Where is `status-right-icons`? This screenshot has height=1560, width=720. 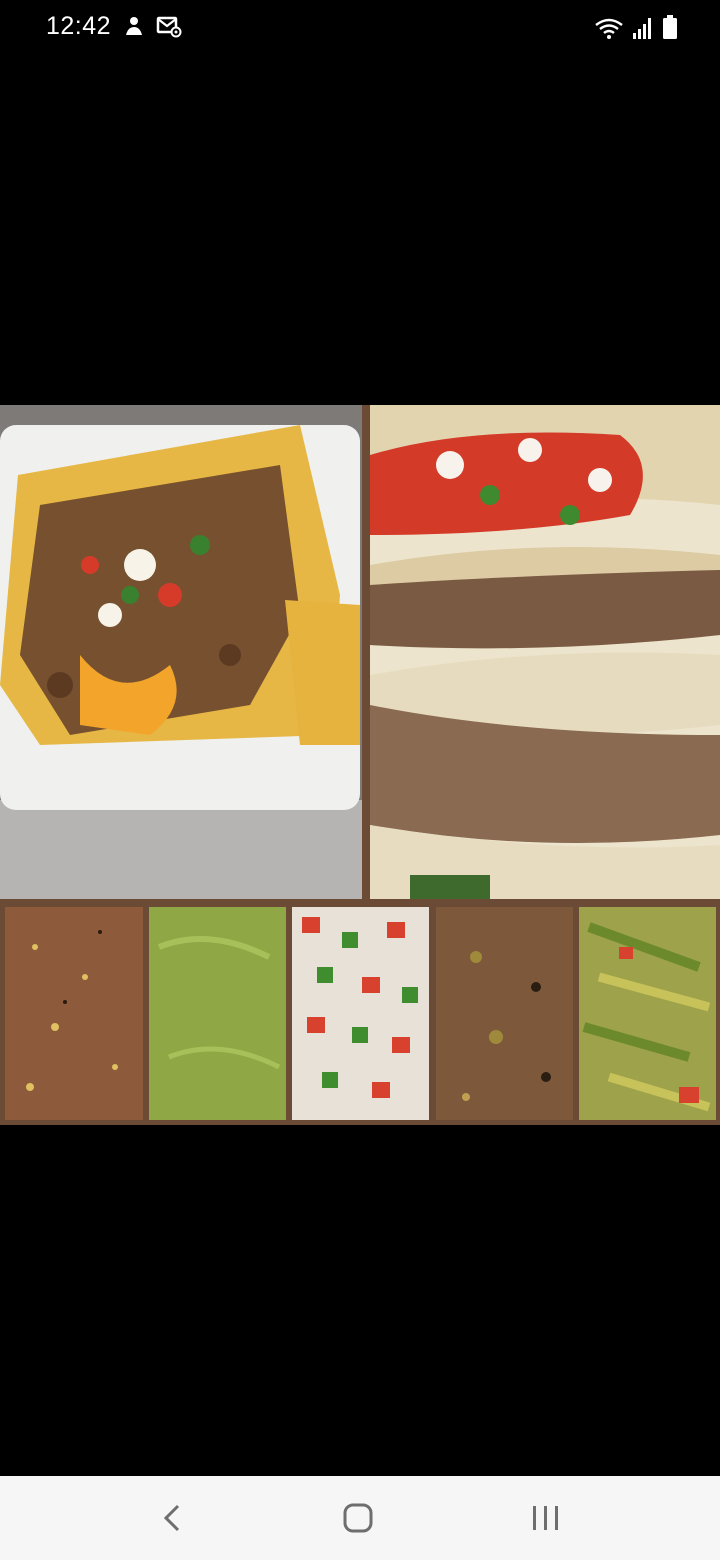
status-right-icons is located at coordinates (636, 27).